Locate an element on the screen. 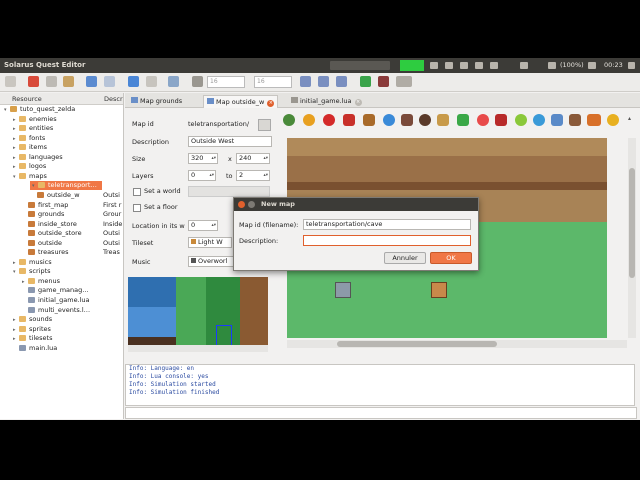 The width and height of the screenshot is (640, 480). dropbox-icon is located at coordinates (434, 65).